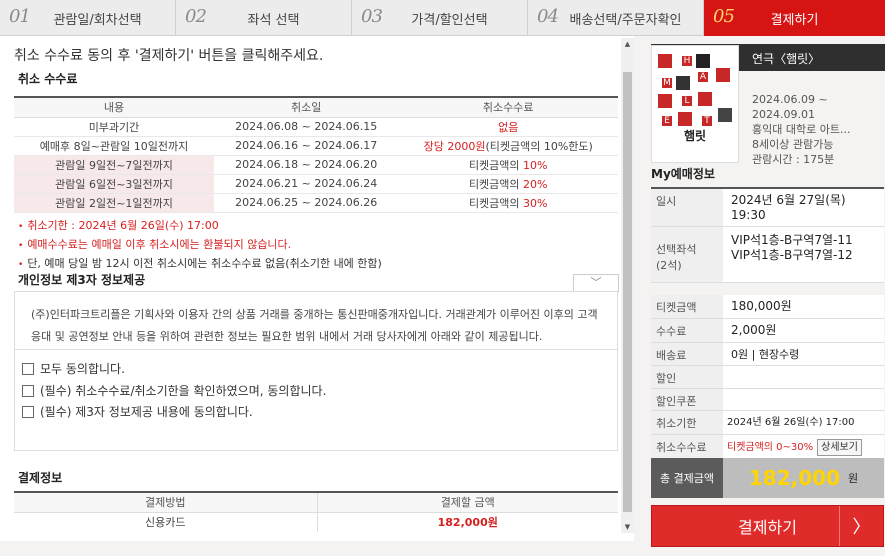  I want to click on show-poster: H A M L E T 햄릿, so click(695, 104).